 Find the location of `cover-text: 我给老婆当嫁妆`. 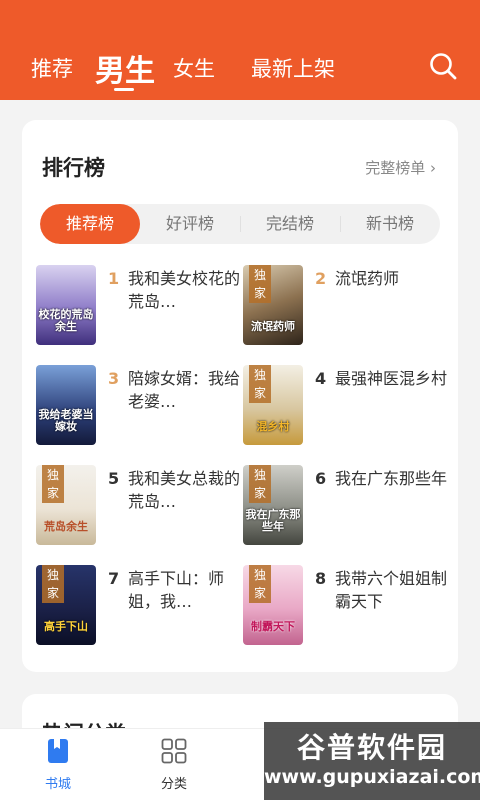

cover-text: 我给老婆当嫁妆 is located at coordinates (66, 420).